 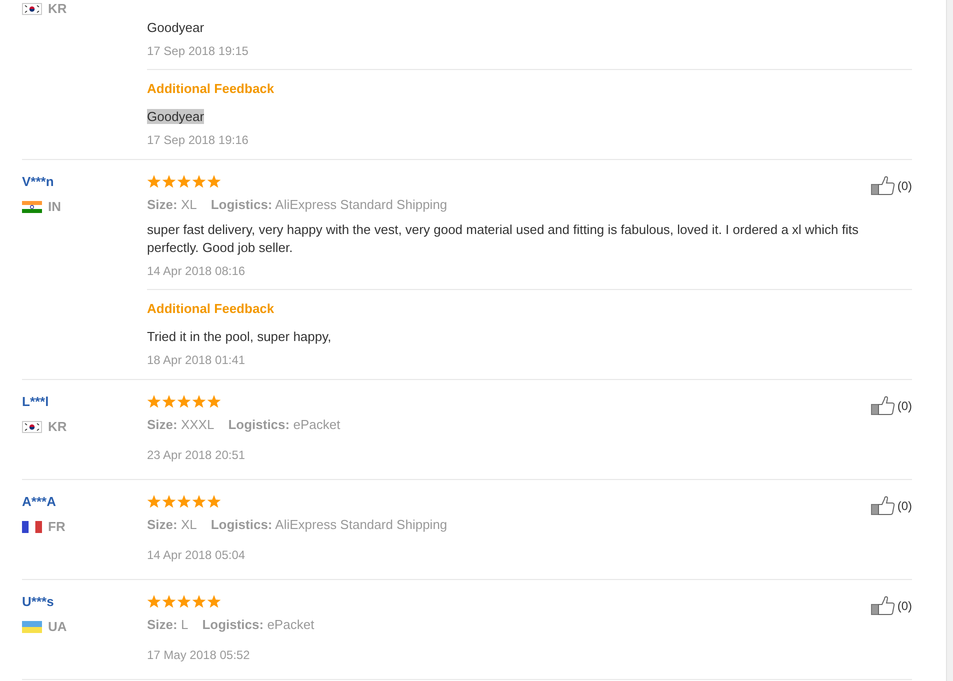 What do you see at coordinates (39, 502) in the screenshot?
I see `user-name-link: A***A` at bounding box center [39, 502].